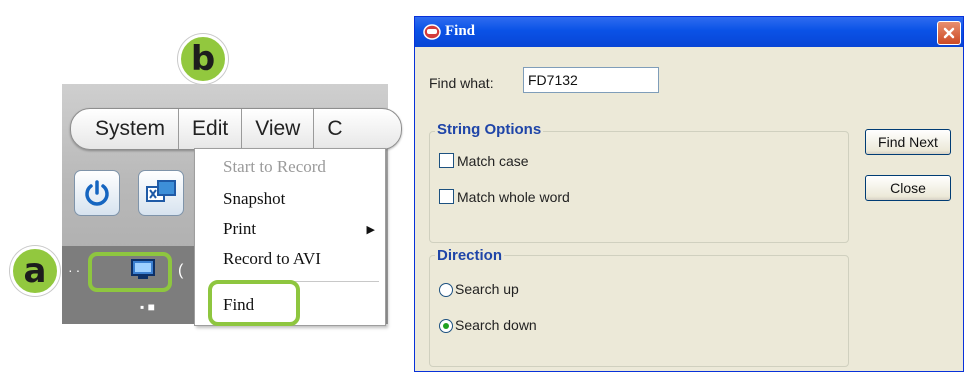 The height and width of the screenshot is (374, 969). I want to click on search-up-radio, so click(446, 290).